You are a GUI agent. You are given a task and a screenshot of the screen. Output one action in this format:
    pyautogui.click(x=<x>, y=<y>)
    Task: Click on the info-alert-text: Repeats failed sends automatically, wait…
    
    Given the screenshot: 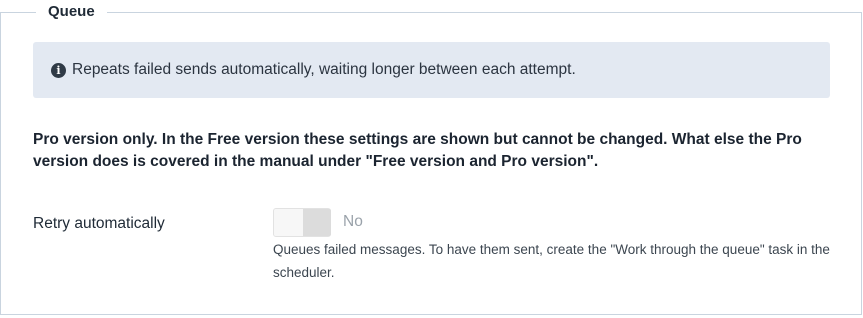 What is the action you would take?
    pyautogui.click(x=324, y=69)
    